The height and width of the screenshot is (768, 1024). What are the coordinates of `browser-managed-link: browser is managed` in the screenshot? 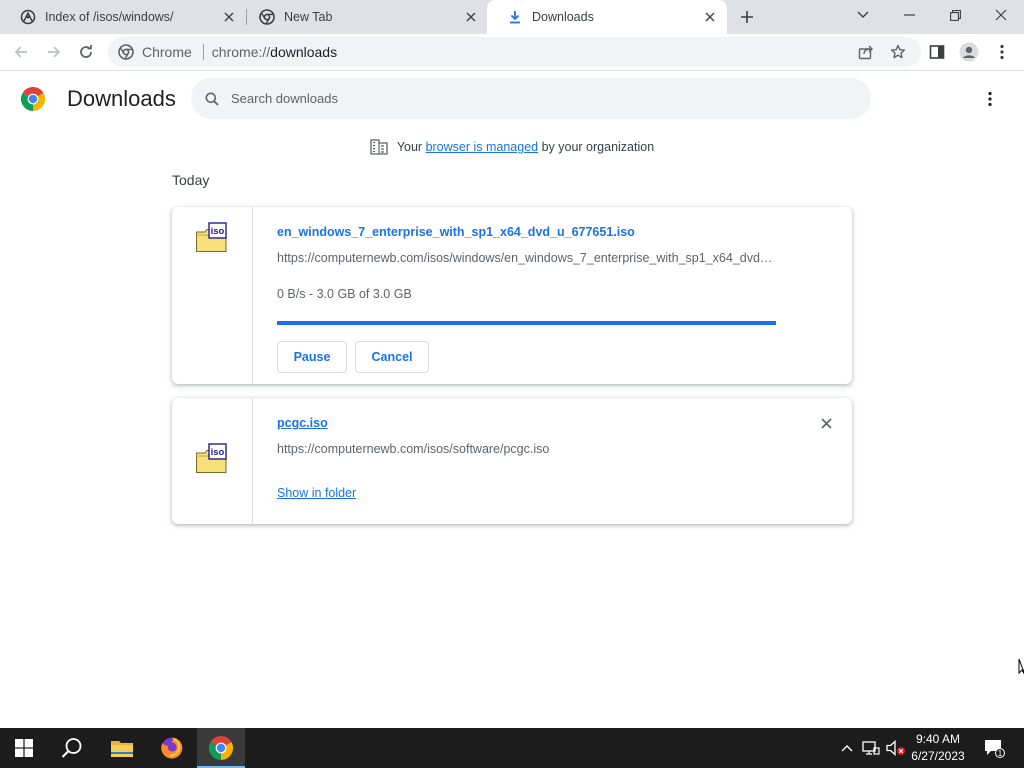 It's located at (482, 147).